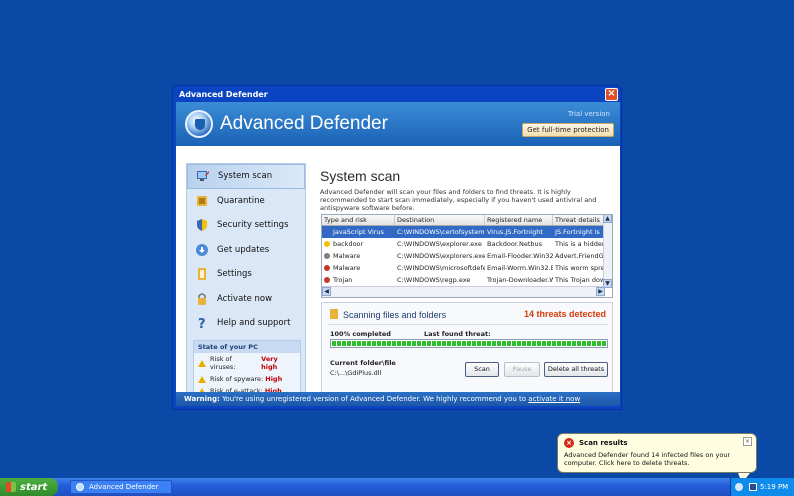 The image size is (794, 496). Describe the element at coordinates (774, 487) in the screenshot. I see `clock: 5:19 PM` at that location.